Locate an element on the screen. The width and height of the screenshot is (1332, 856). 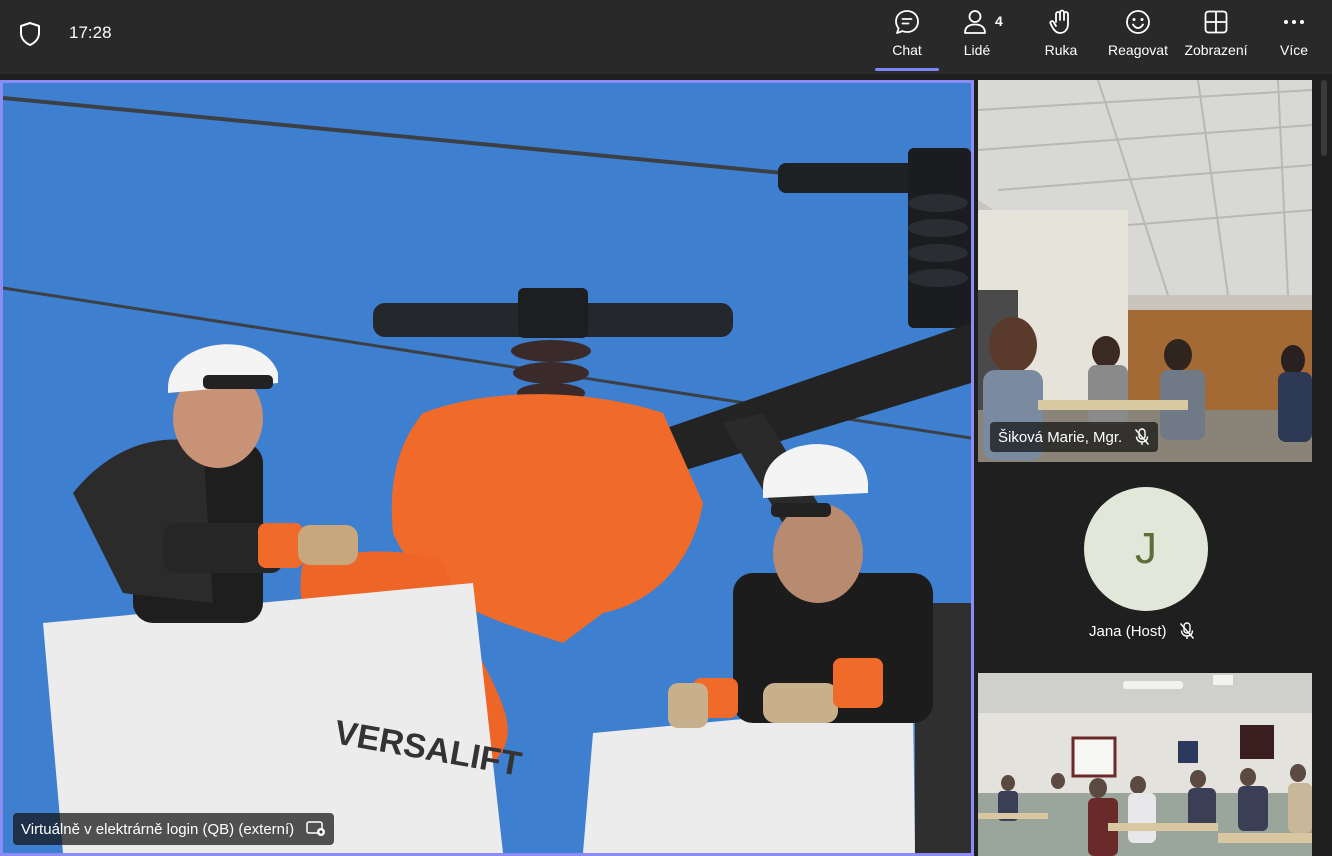
screen-share-icon is located at coordinates (316, 829).